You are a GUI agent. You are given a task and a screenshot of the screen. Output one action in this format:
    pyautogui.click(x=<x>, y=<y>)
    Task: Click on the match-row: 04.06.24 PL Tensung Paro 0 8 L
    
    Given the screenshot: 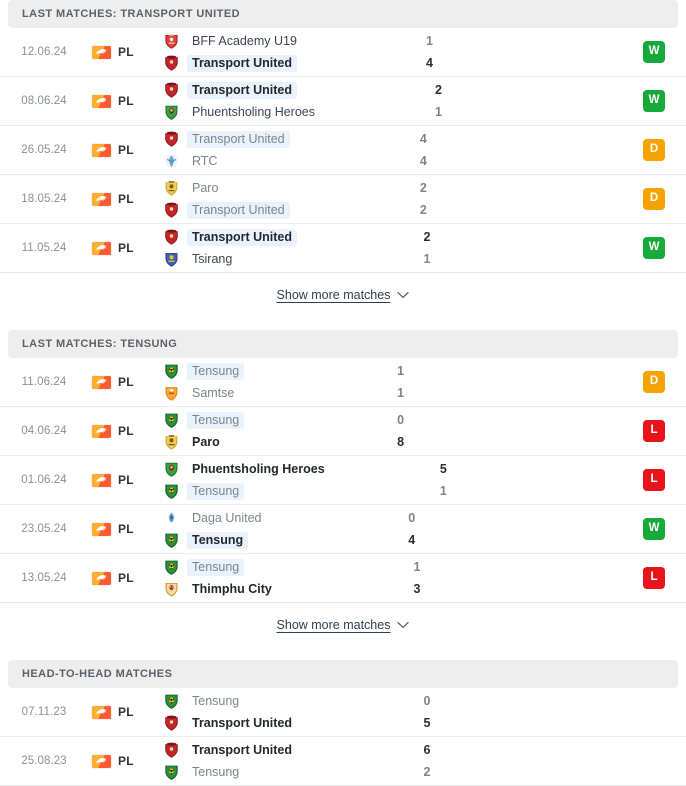 What is the action you would take?
    pyautogui.click(x=343, y=431)
    